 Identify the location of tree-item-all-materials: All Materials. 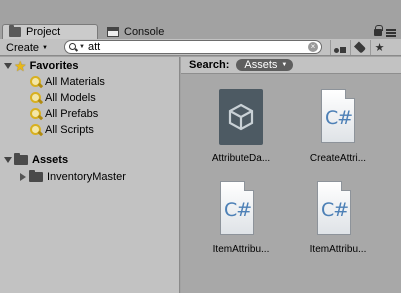
(67, 82).